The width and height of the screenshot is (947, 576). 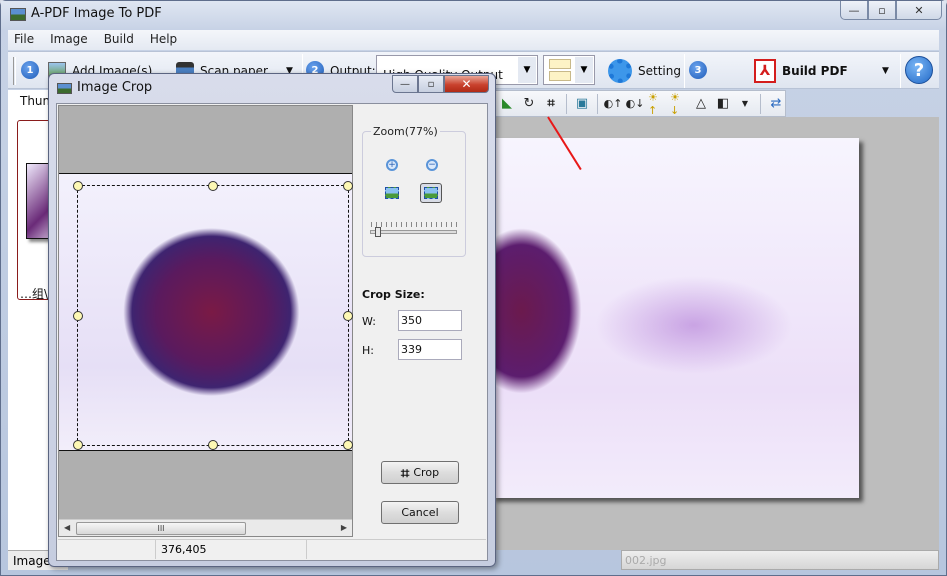 What do you see at coordinates (78, 445) in the screenshot?
I see `crop-handle-bottom-left` at bounding box center [78, 445].